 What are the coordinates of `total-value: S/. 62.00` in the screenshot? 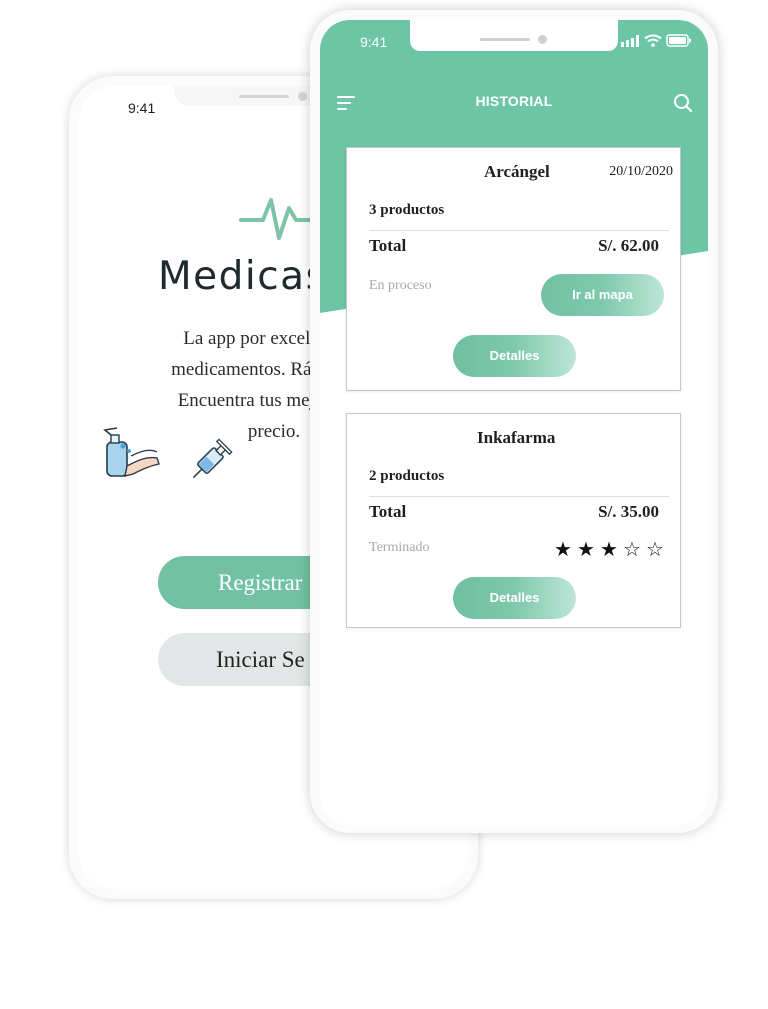 It's located at (628, 245).